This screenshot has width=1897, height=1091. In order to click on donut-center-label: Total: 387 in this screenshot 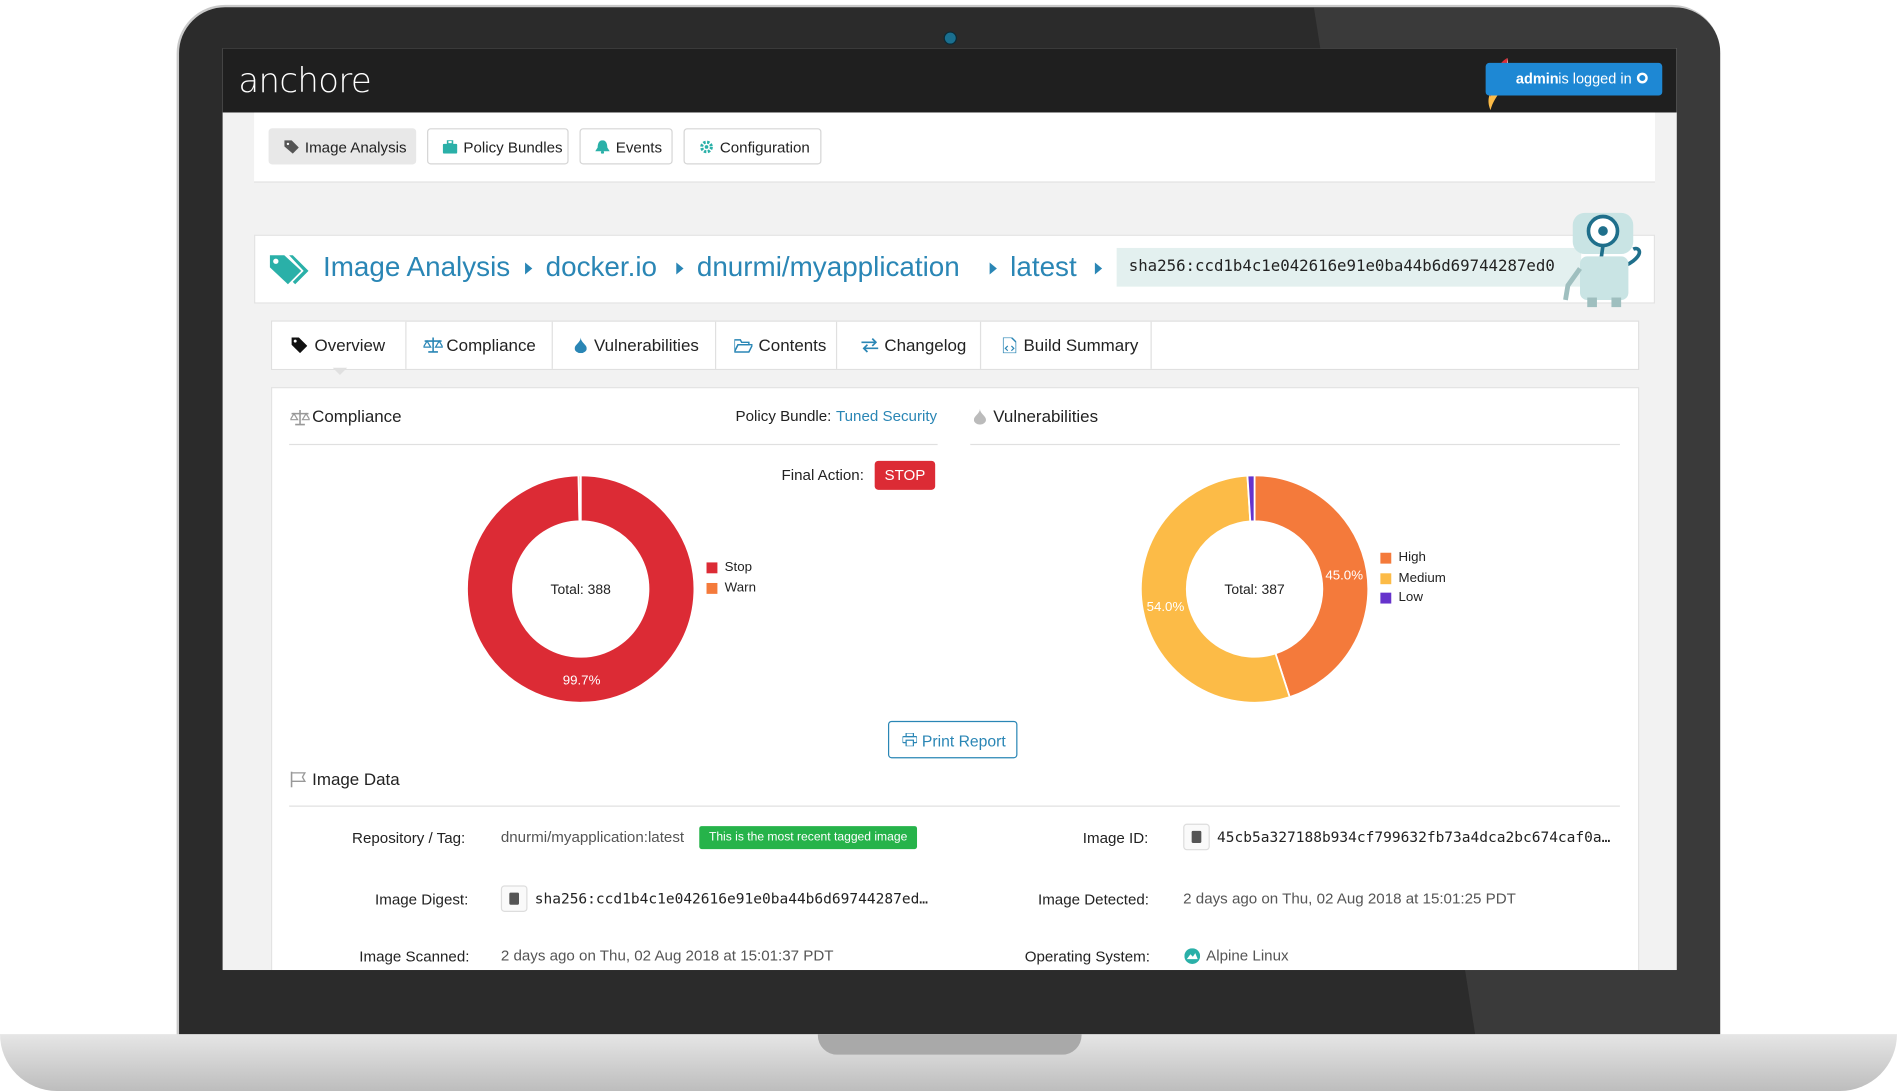, I will do `click(1254, 589)`.